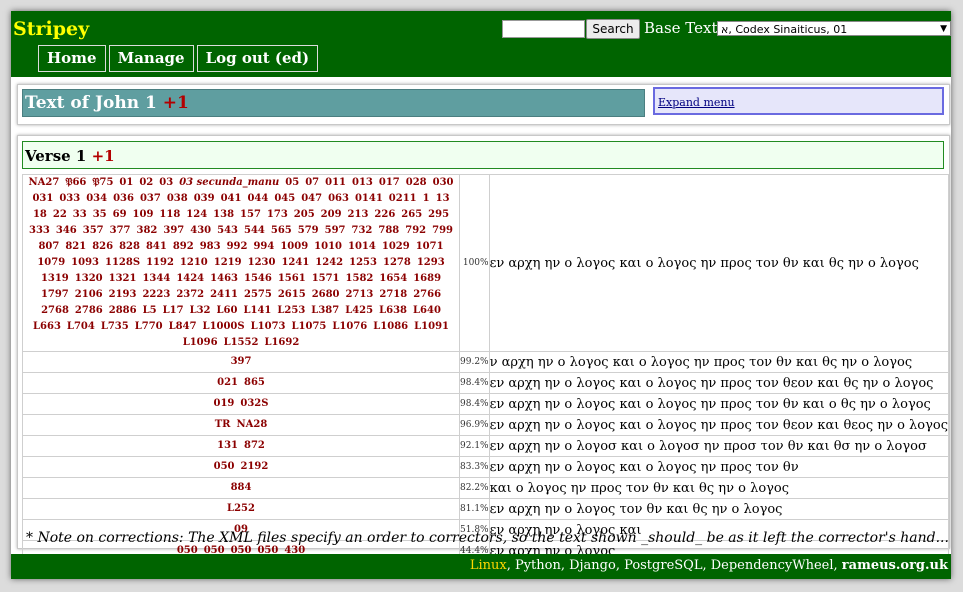  I want to click on witness-link: 1009, so click(294, 247).